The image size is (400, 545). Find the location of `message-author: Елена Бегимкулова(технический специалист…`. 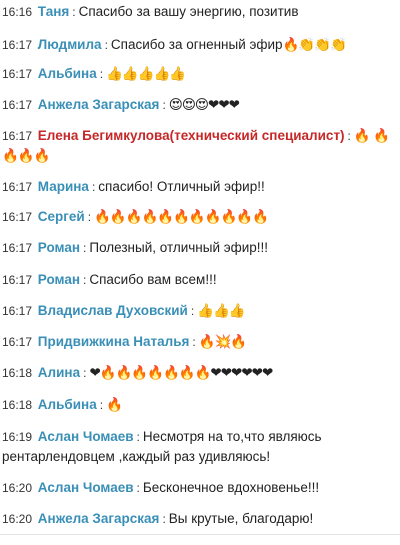

message-author: Елена Бегимкулова(технический специалист… is located at coordinates (191, 135).